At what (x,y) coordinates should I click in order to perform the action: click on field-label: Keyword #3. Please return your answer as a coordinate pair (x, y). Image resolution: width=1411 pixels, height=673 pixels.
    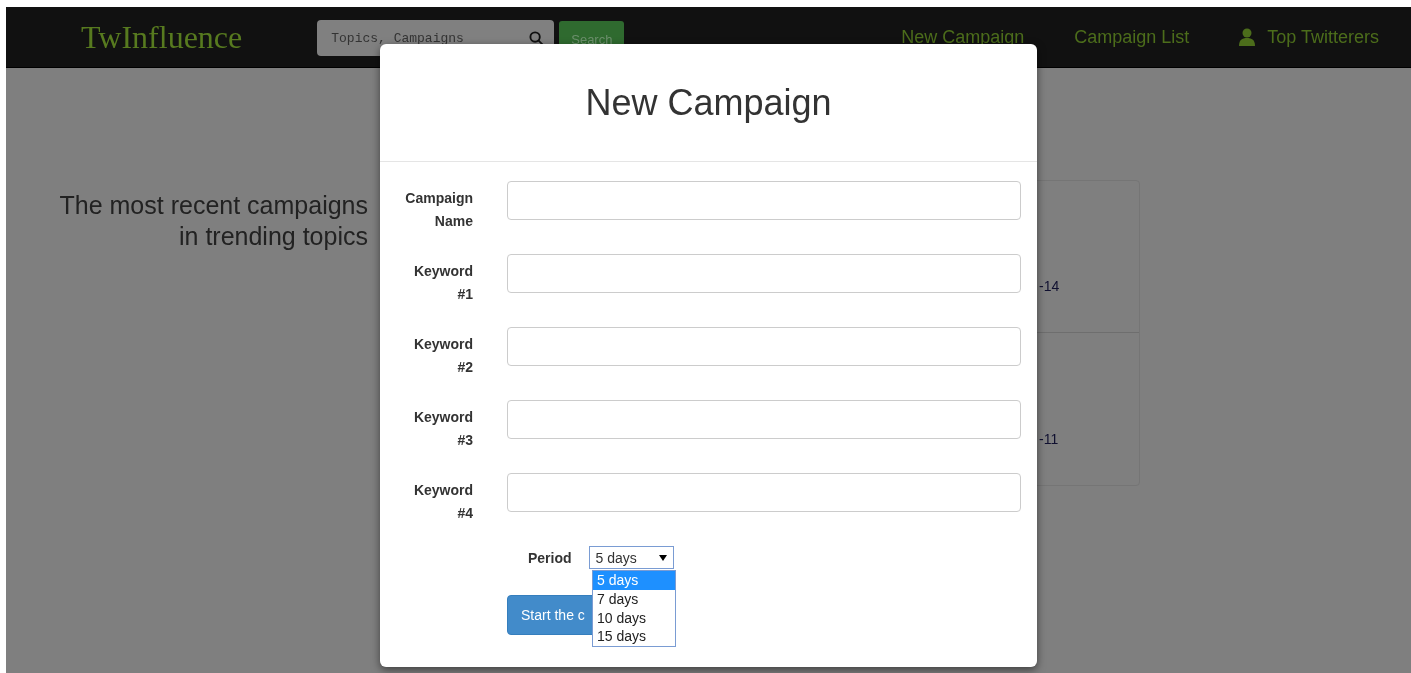
    Looking at the image, I should click on (442, 429).